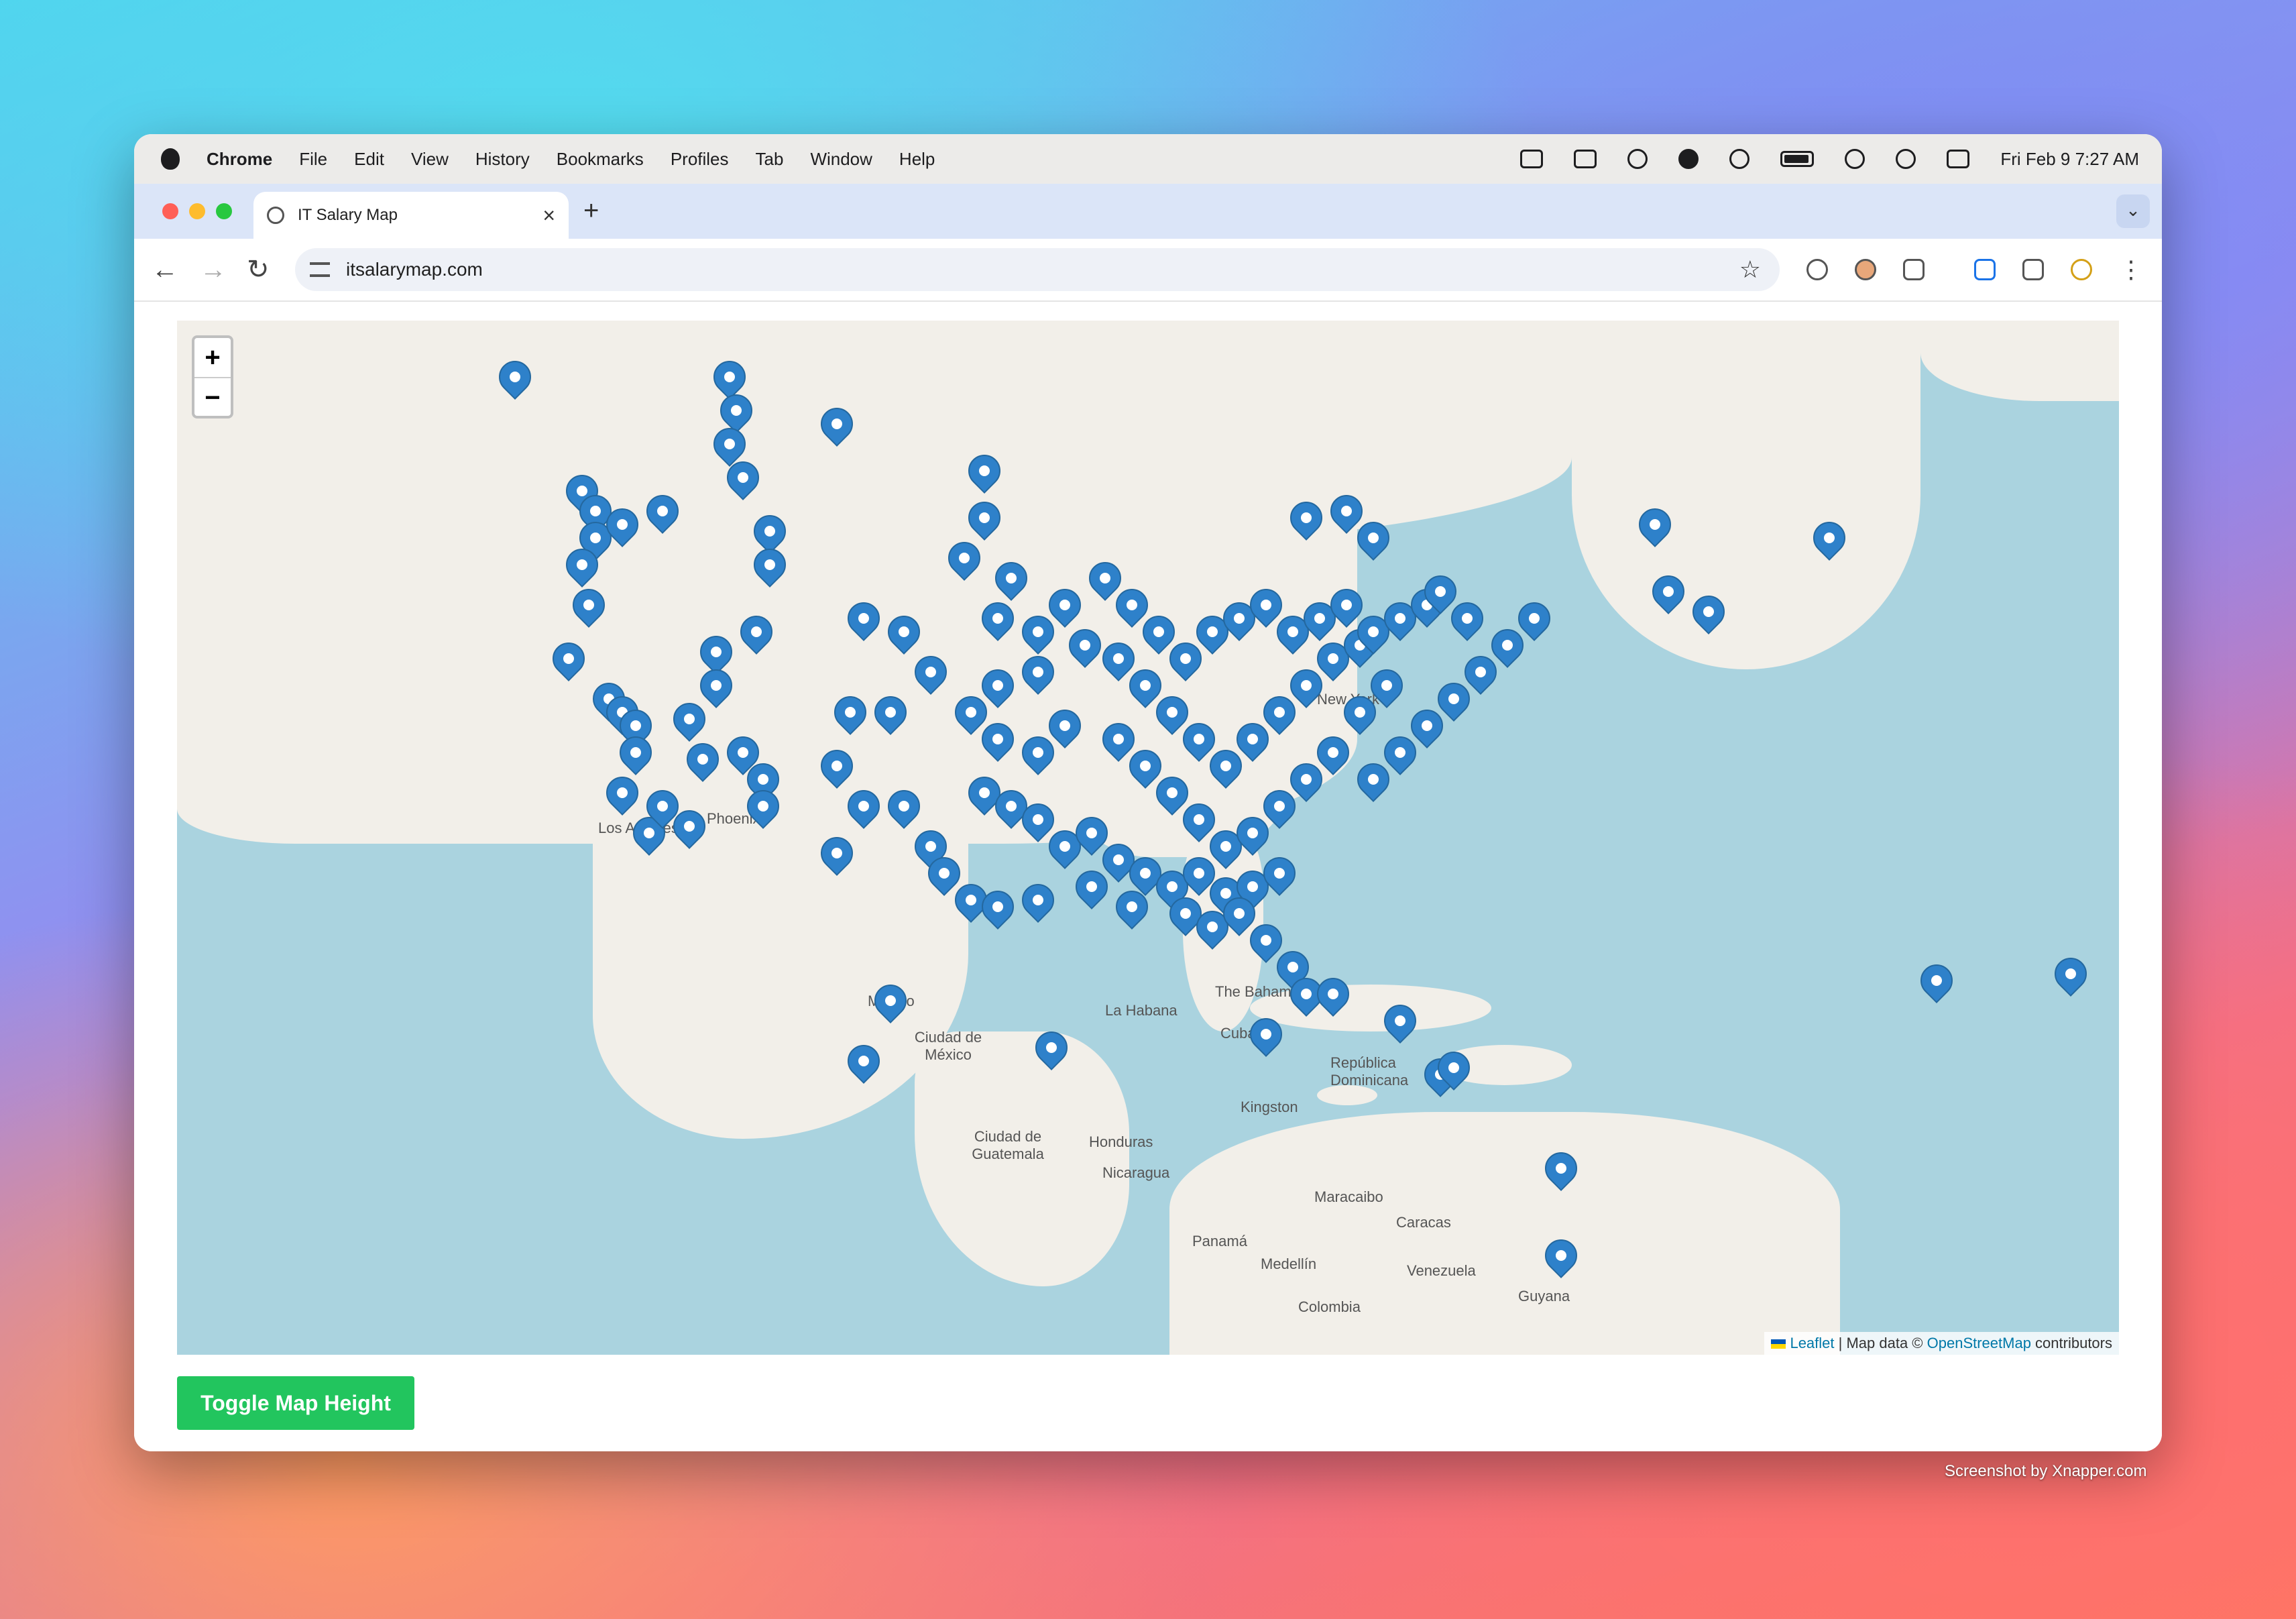 This screenshot has height=1619, width=2296. What do you see at coordinates (170, 159) in the screenshot?
I see `apple-icon` at bounding box center [170, 159].